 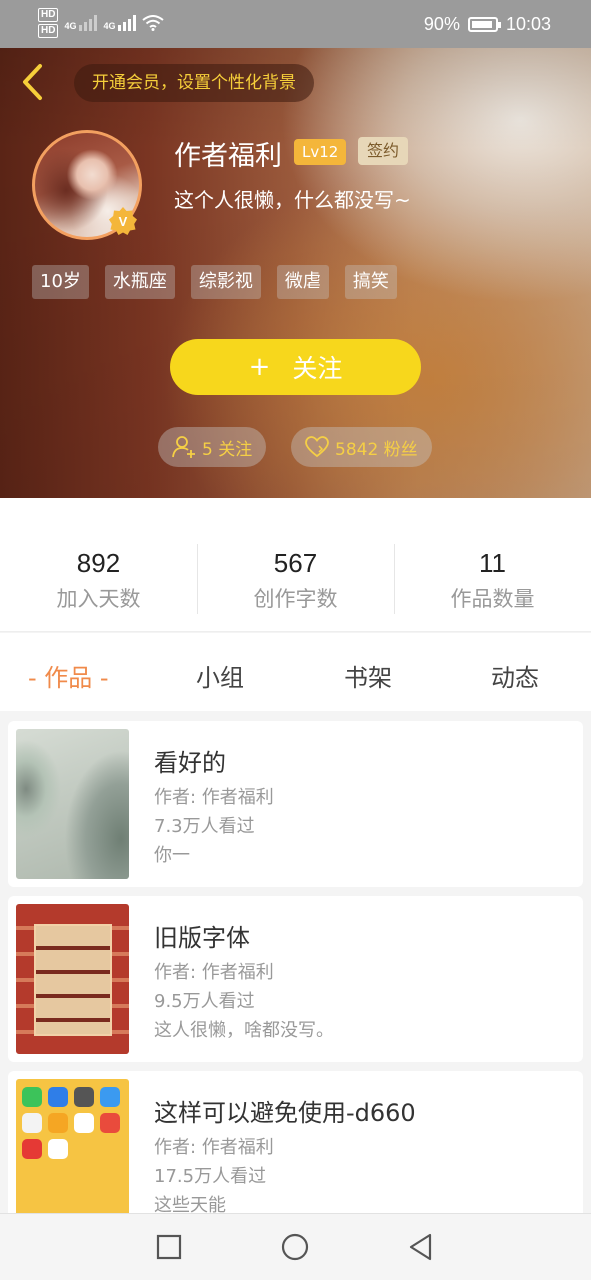 What do you see at coordinates (202, 938) in the screenshot?
I see `work-title: 旧版字体` at bounding box center [202, 938].